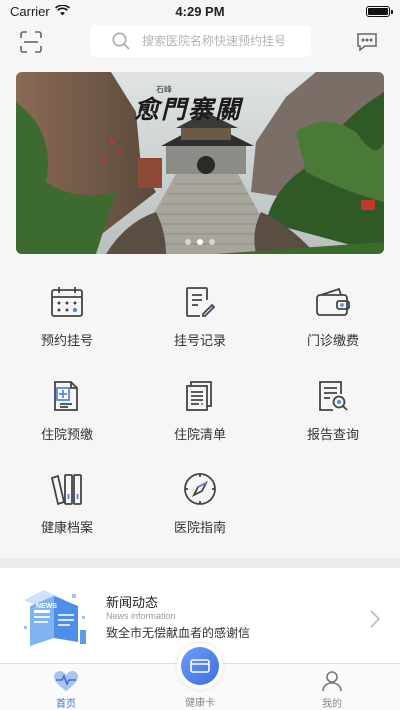  Describe the element at coordinates (66, 704) in the screenshot. I see `tab-home-label: 首页` at that location.